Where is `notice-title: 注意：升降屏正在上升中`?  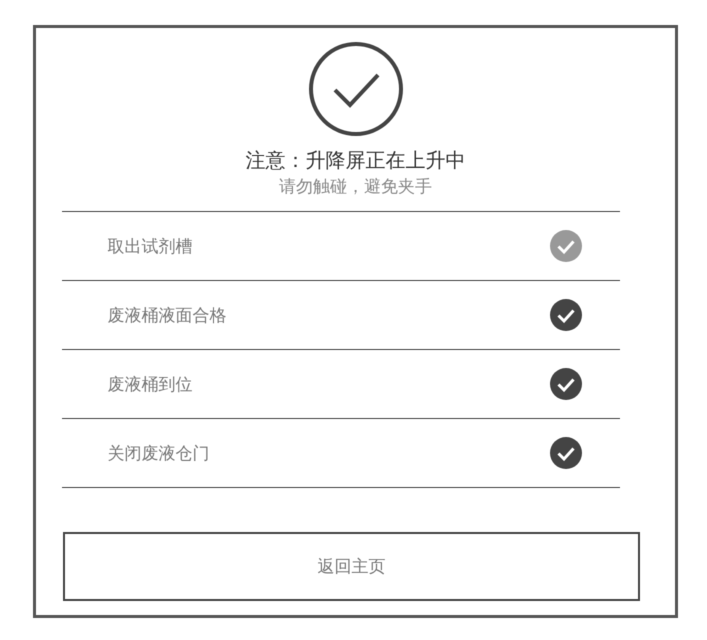 notice-title: 注意：升降屏正在上升中 is located at coordinates (356, 160).